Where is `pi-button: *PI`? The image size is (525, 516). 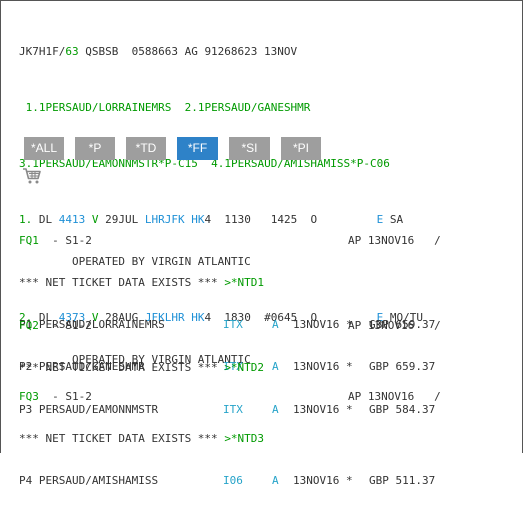
pi-button: *PI is located at coordinates (301, 148).